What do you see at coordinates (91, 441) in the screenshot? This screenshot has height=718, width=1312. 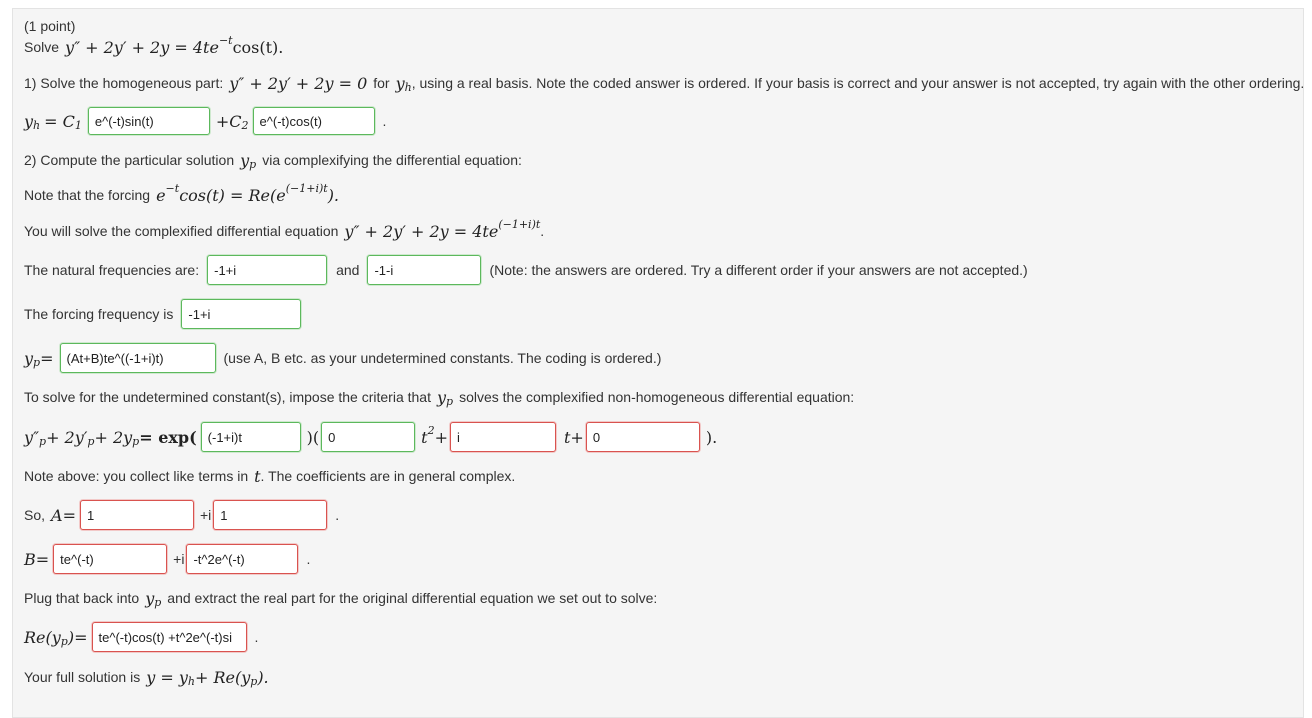 I see `yp-first-sub: p` at bounding box center [91, 441].